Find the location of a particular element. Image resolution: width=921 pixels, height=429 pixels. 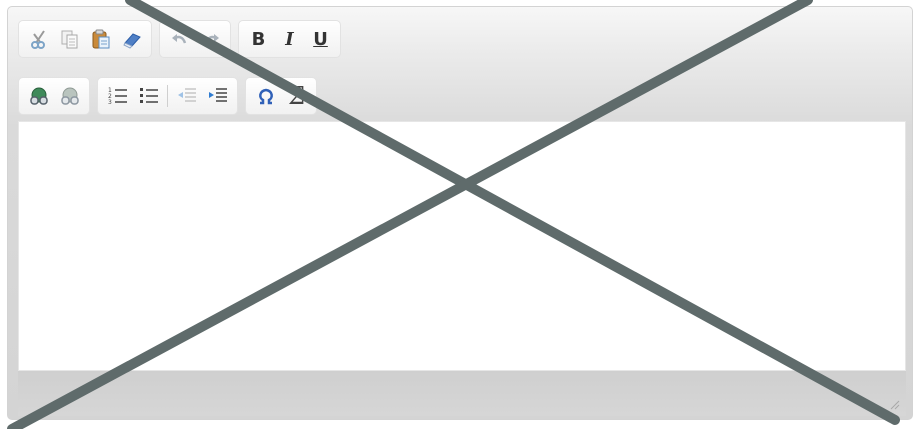

unlink-button is located at coordinates (69, 96).